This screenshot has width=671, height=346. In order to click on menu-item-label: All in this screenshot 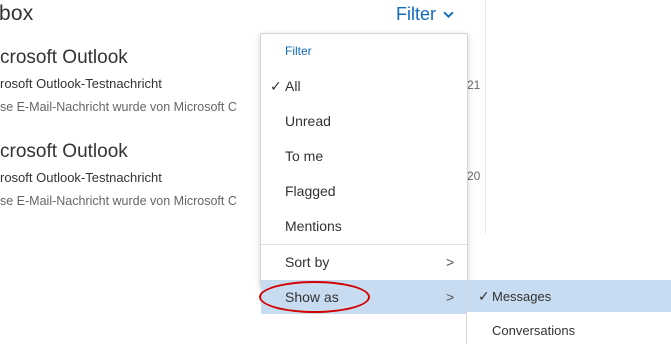, I will do `click(293, 86)`.